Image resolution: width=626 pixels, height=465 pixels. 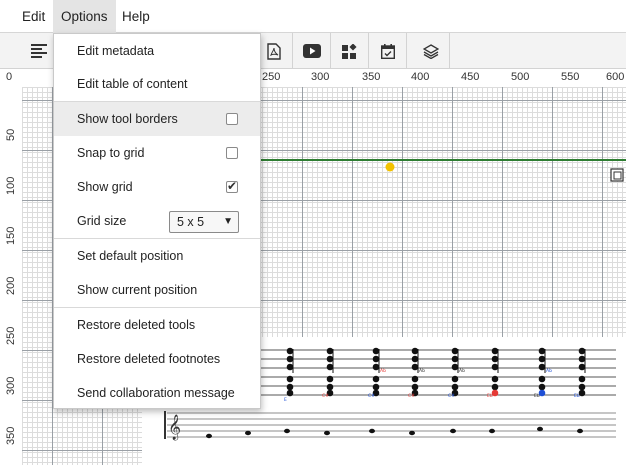 What do you see at coordinates (136, 325) in the screenshot?
I see `menu-item-label: Restore deleted tools` at bounding box center [136, 325].